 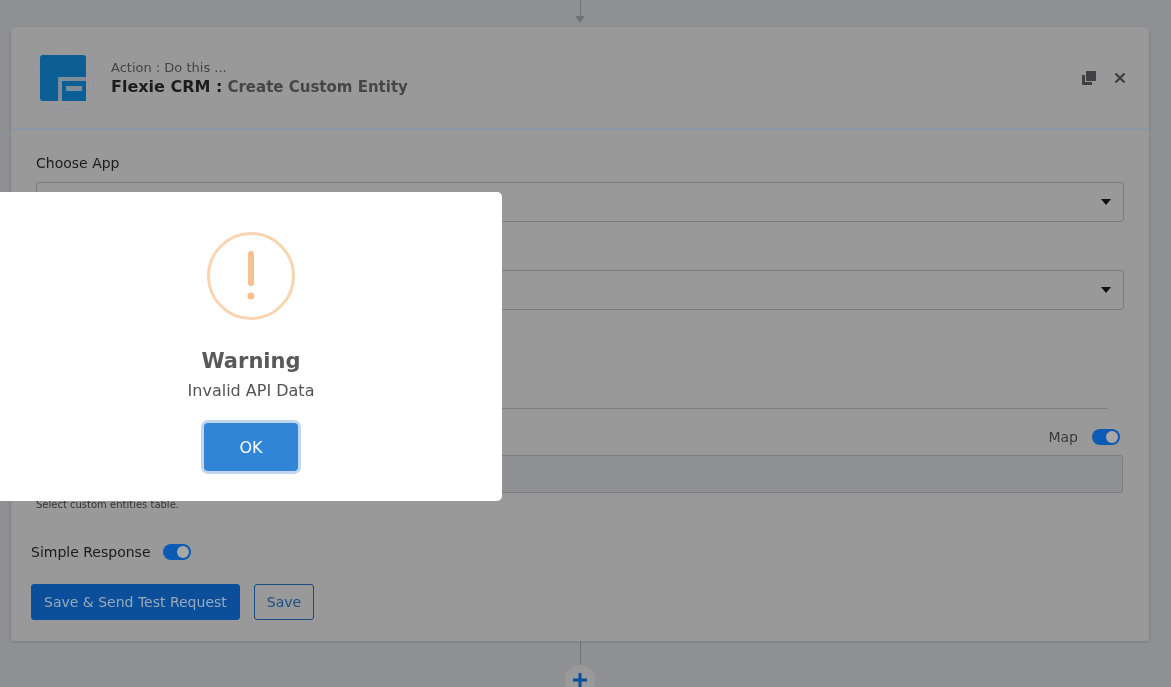 I want to click on field-label: Choose App, so click(x=78, y=163).